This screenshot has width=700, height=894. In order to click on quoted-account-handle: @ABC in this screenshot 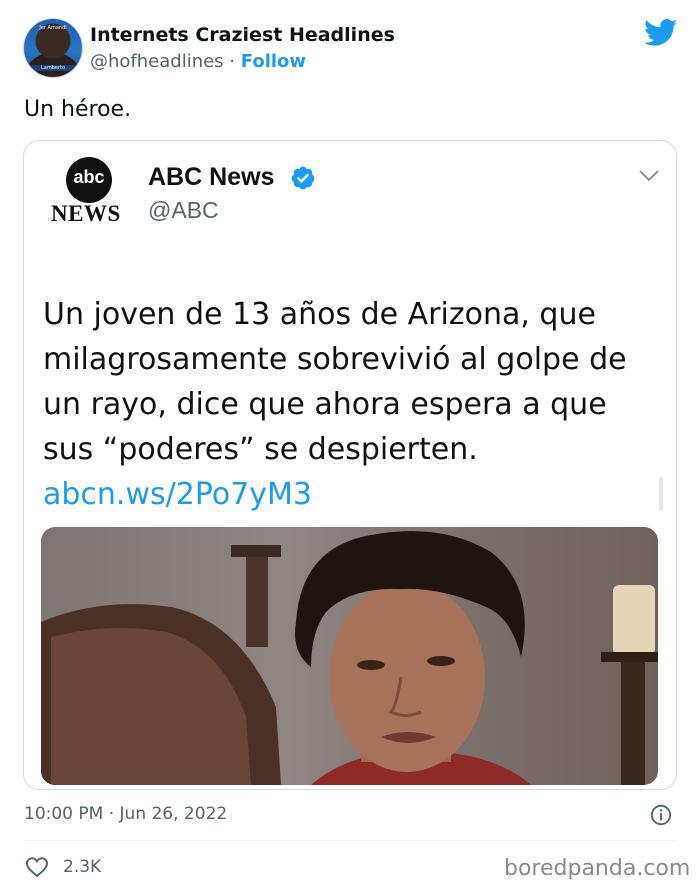, I will do `click(183, 210)`.